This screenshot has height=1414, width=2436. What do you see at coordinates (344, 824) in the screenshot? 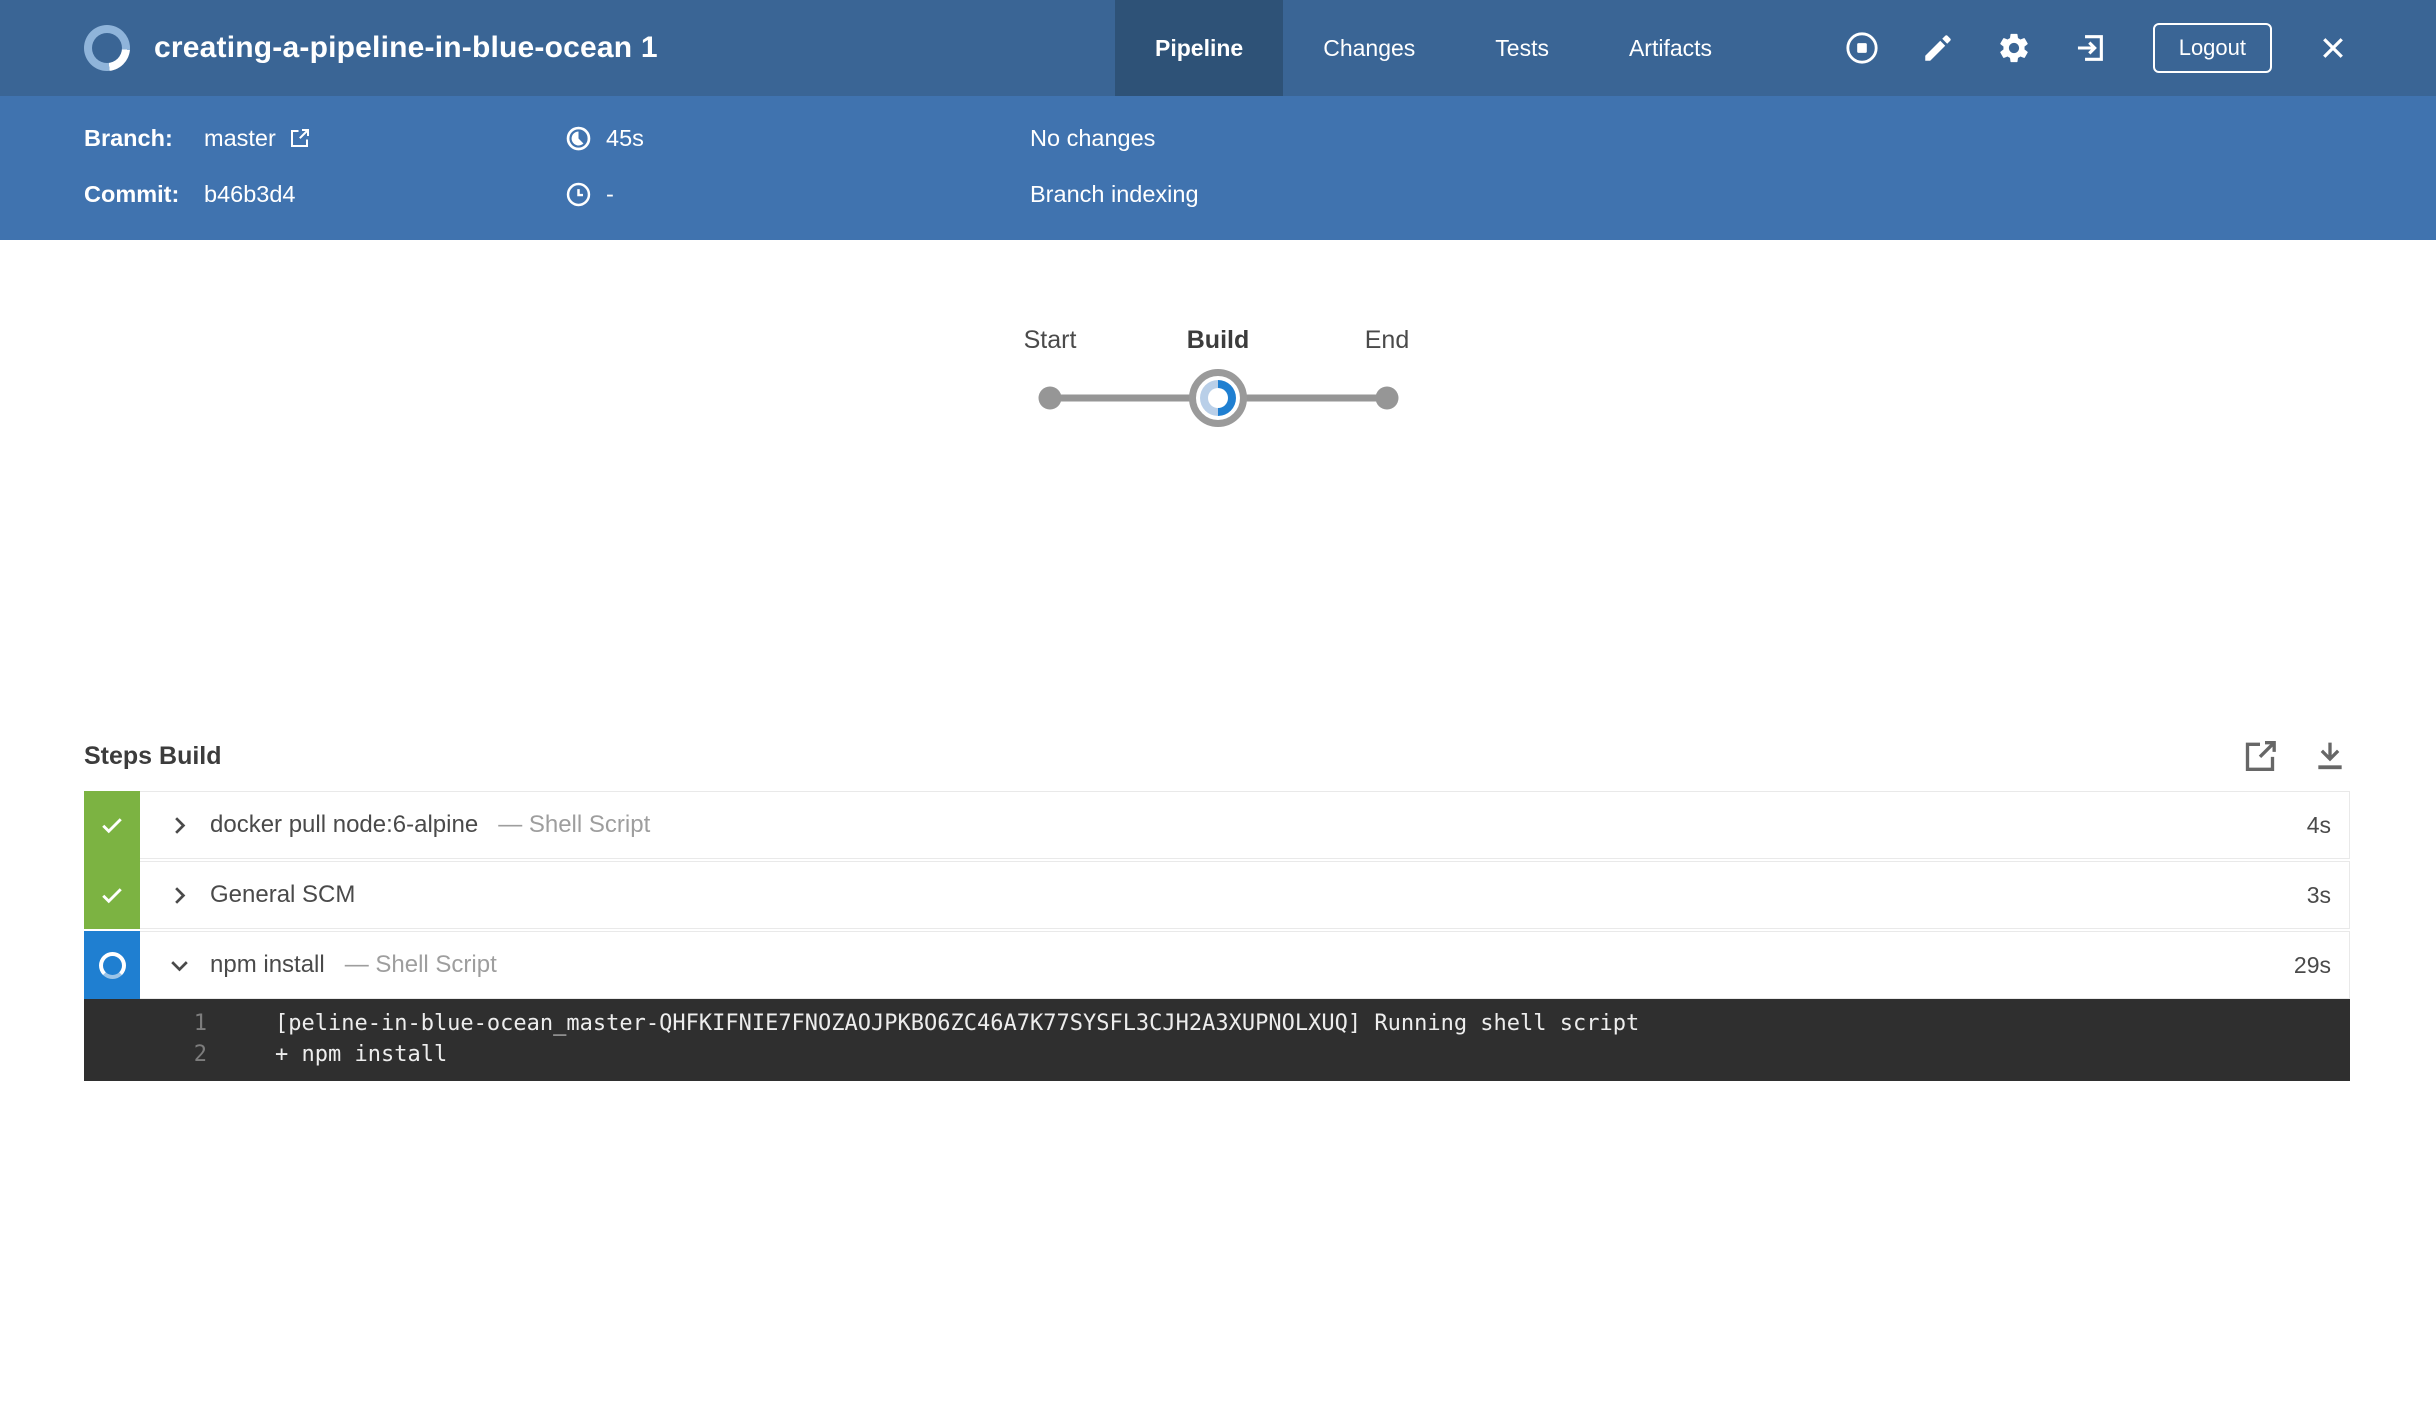
I see `step-name: docker pull node:6-alpine` at bounding box center [344, 824].